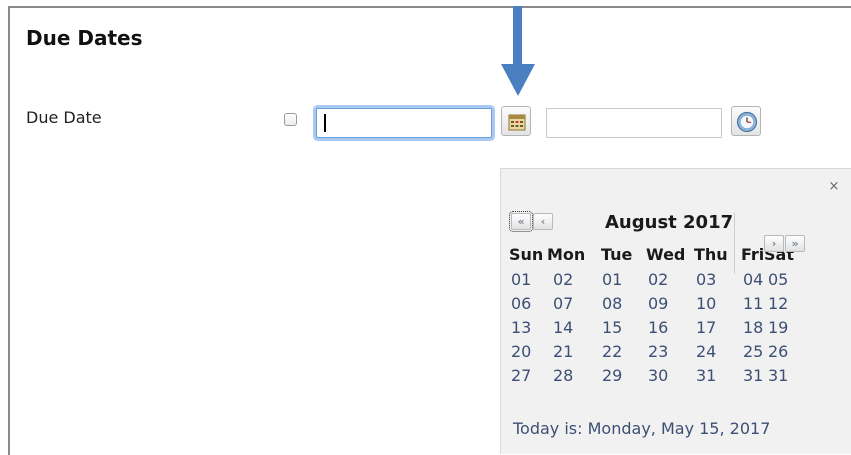 The image size is (851, 455). I want to click on time-input, so click(634, 123).